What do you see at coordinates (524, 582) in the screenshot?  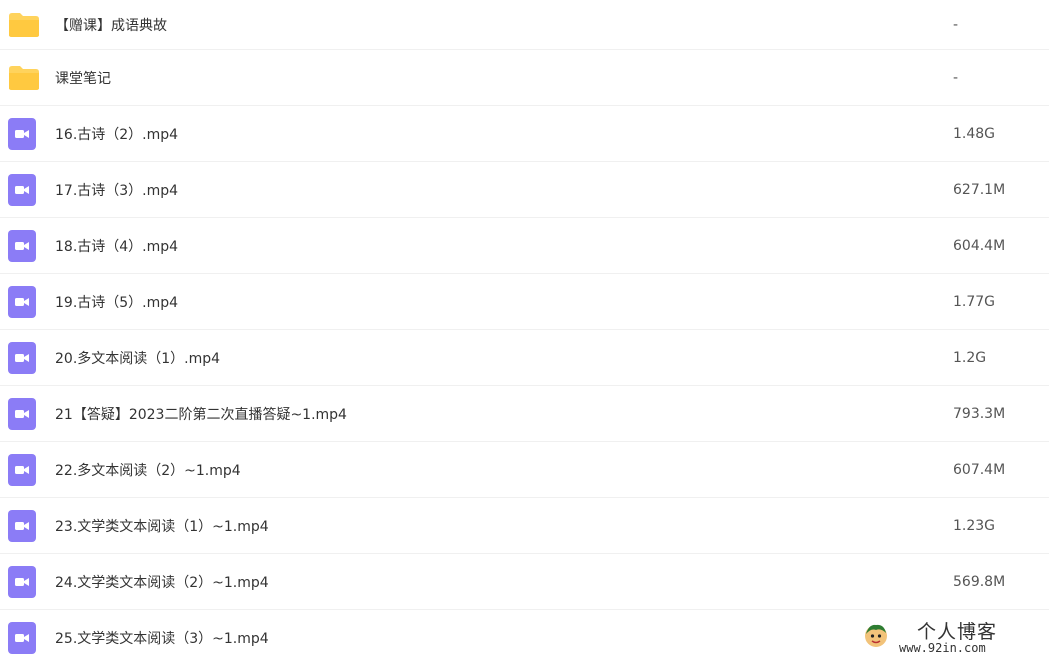 I see `file-row: 24.文学类文本阅读（2）~1.mp4 569.8M` at bounding box center [524, 582].